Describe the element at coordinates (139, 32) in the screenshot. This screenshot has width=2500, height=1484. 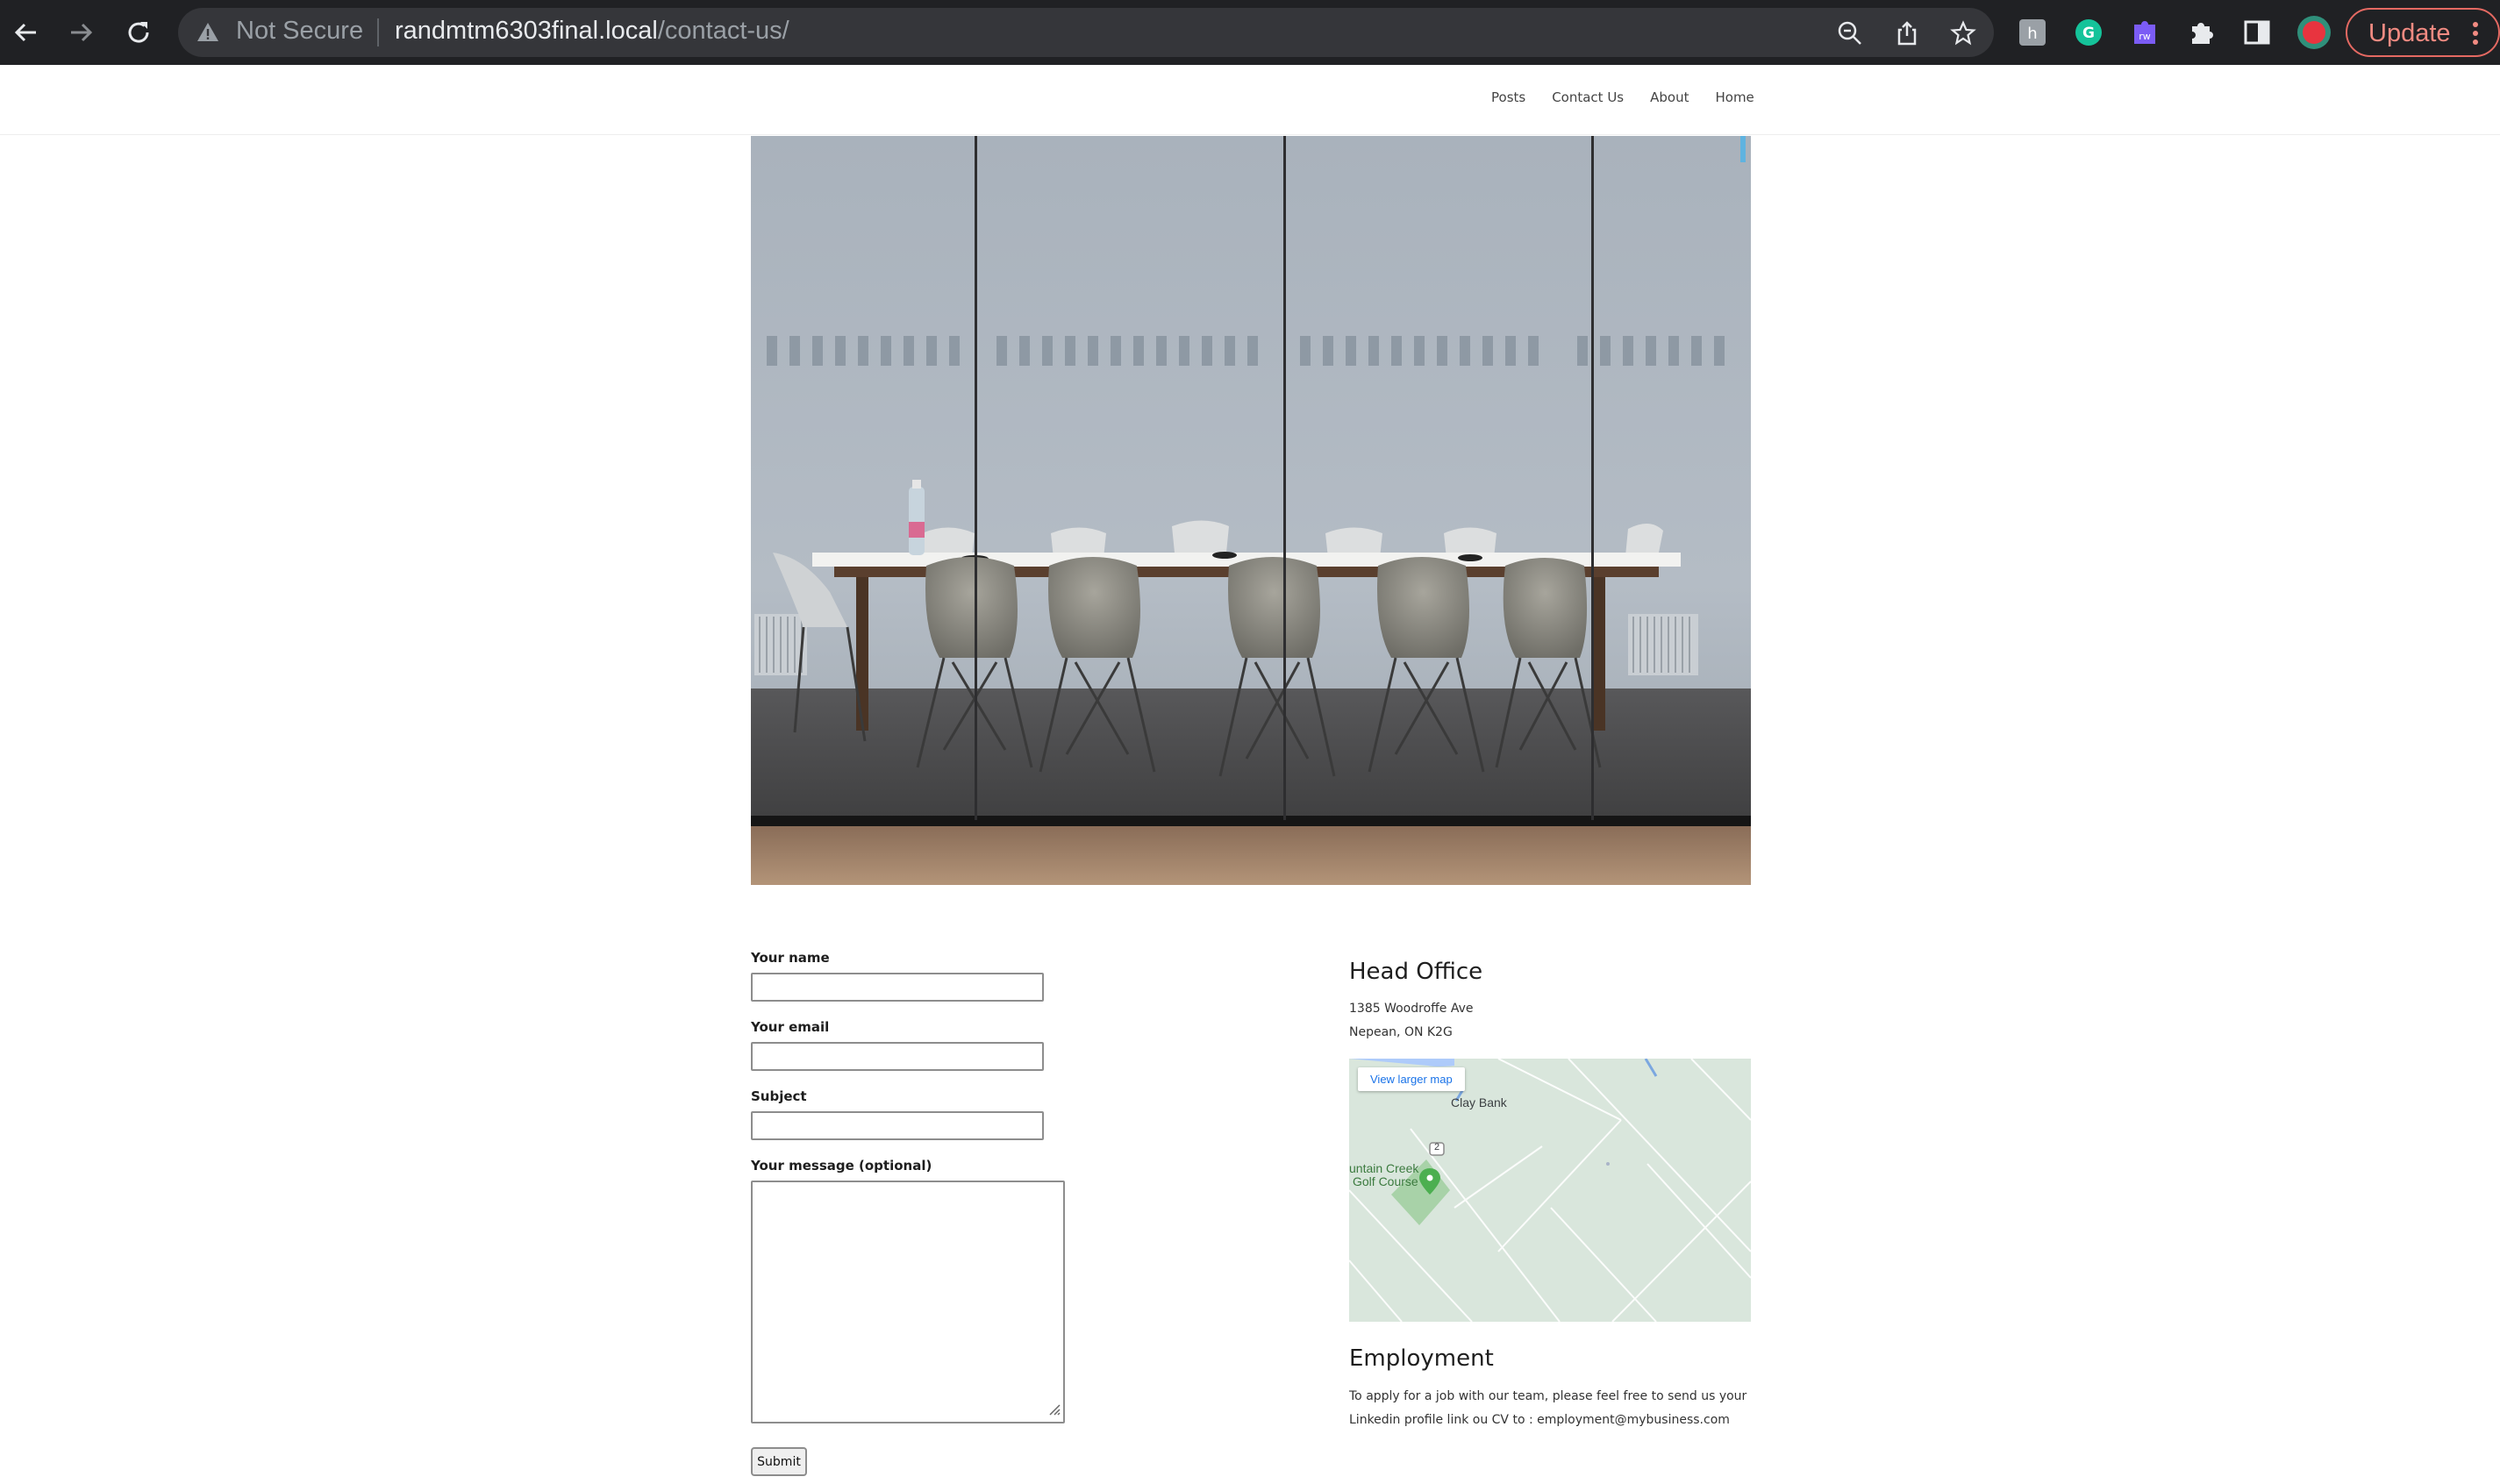
I see `reload-icon` at that location.